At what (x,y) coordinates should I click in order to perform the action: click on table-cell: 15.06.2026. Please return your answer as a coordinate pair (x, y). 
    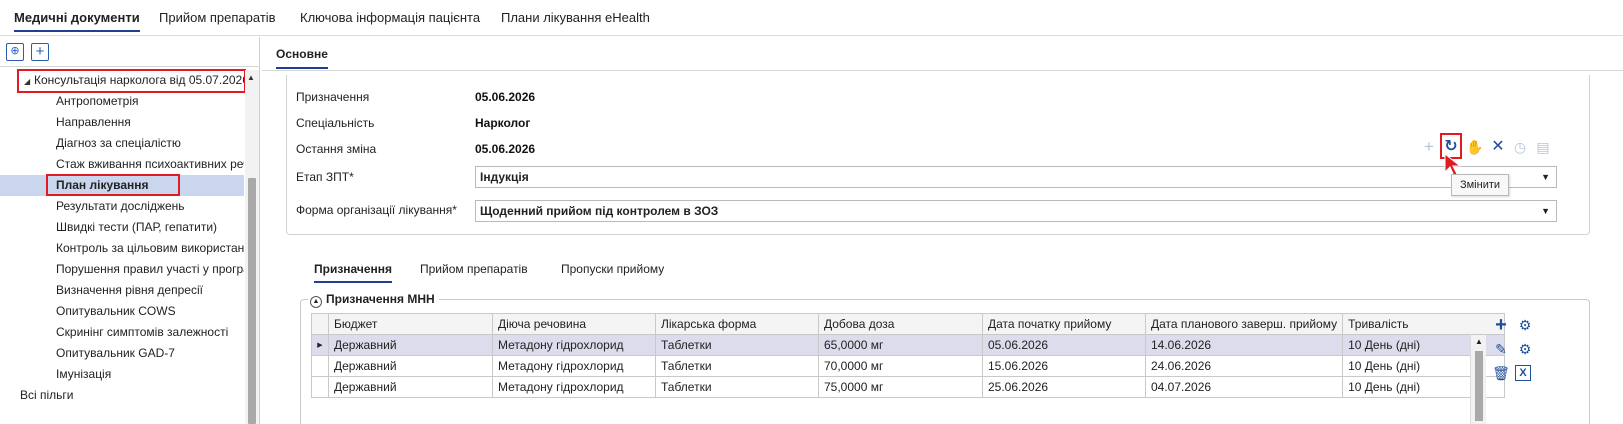
    Looking at the image, I should click on (1064, 366).